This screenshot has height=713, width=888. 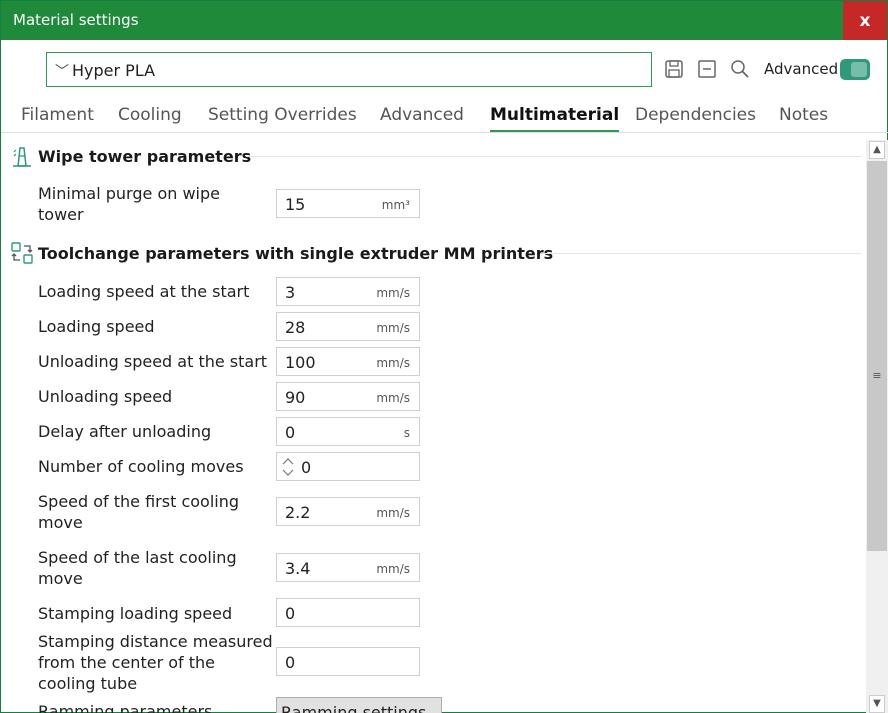 What do you see at coordinates (406, 433) in the screenshot?
I see `field-unit: s` at bounding box center [406, 433].